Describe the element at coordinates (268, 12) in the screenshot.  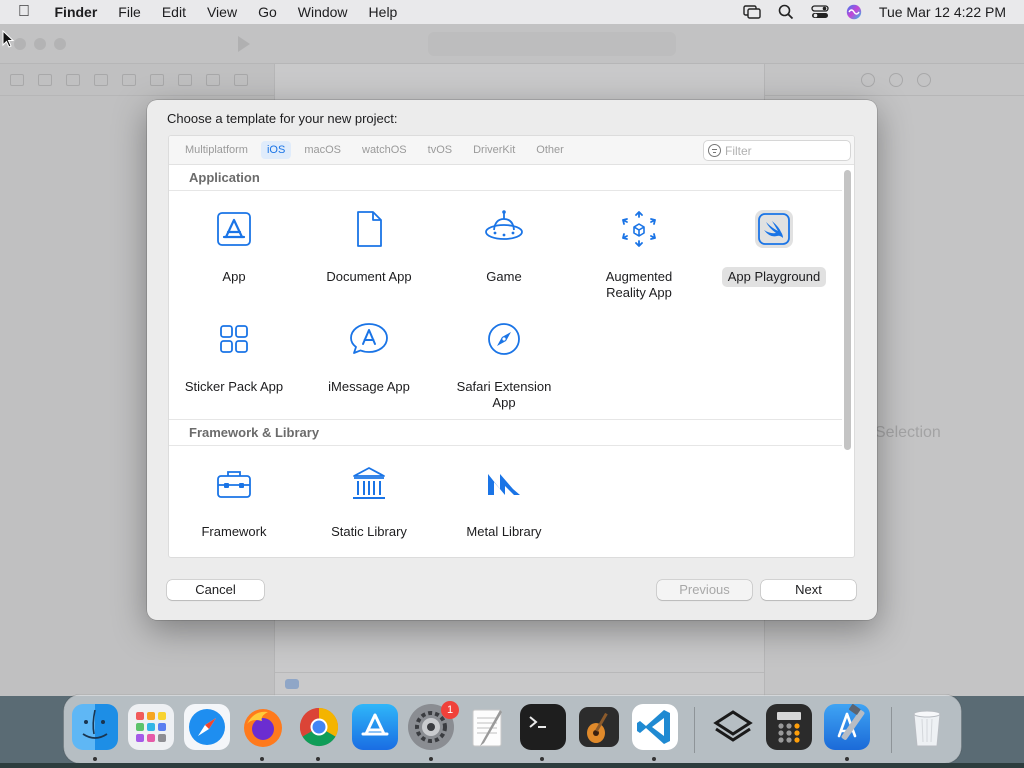
I see `menu-go: Go` at that location.